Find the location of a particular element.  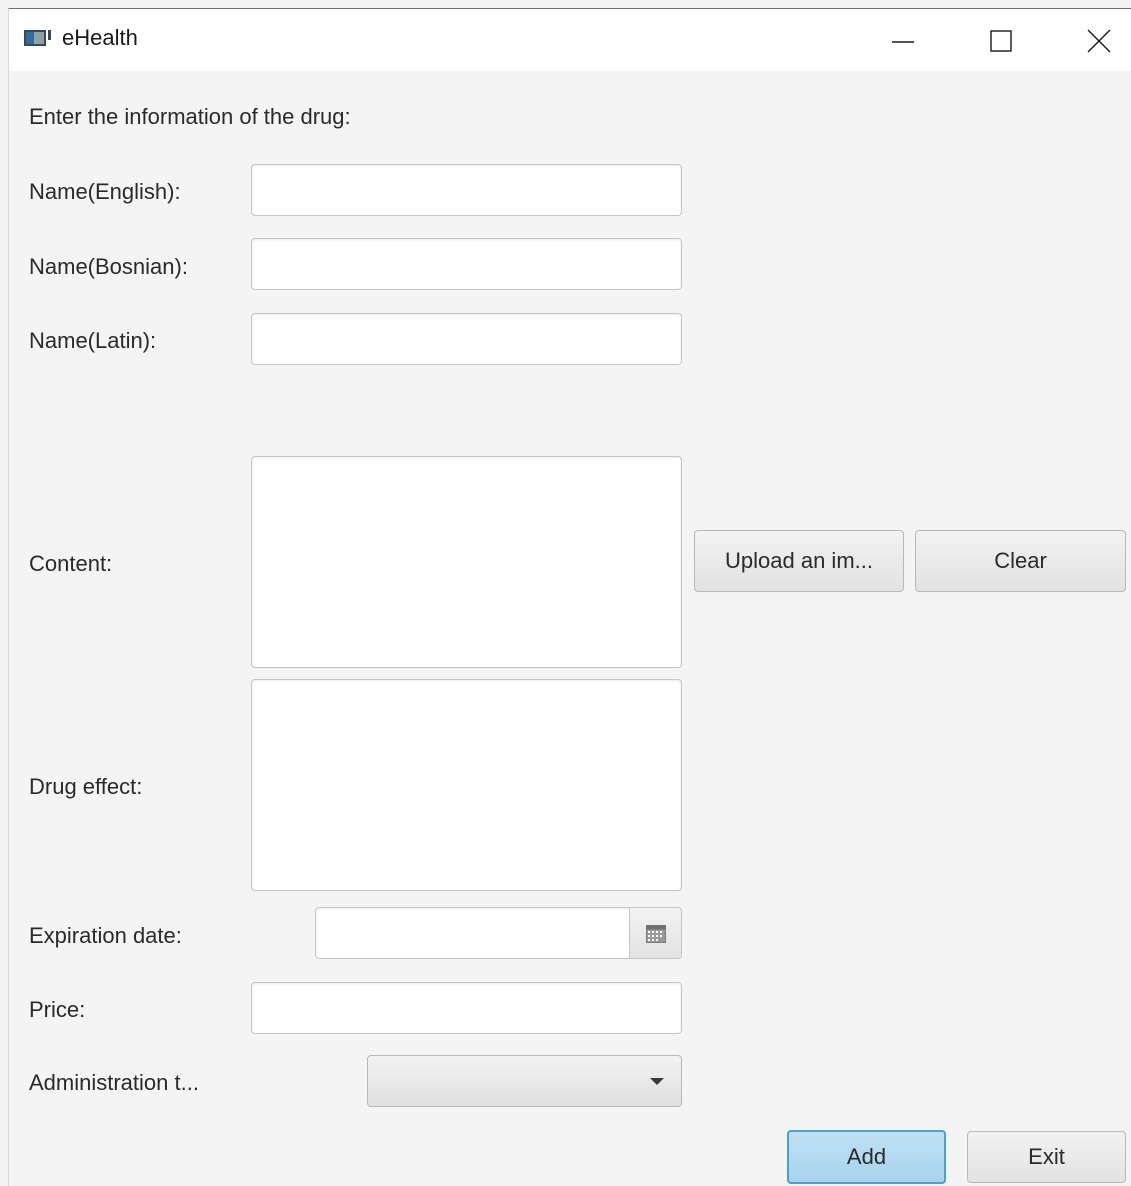

calendar-icon is located at coordinates (656, 934).